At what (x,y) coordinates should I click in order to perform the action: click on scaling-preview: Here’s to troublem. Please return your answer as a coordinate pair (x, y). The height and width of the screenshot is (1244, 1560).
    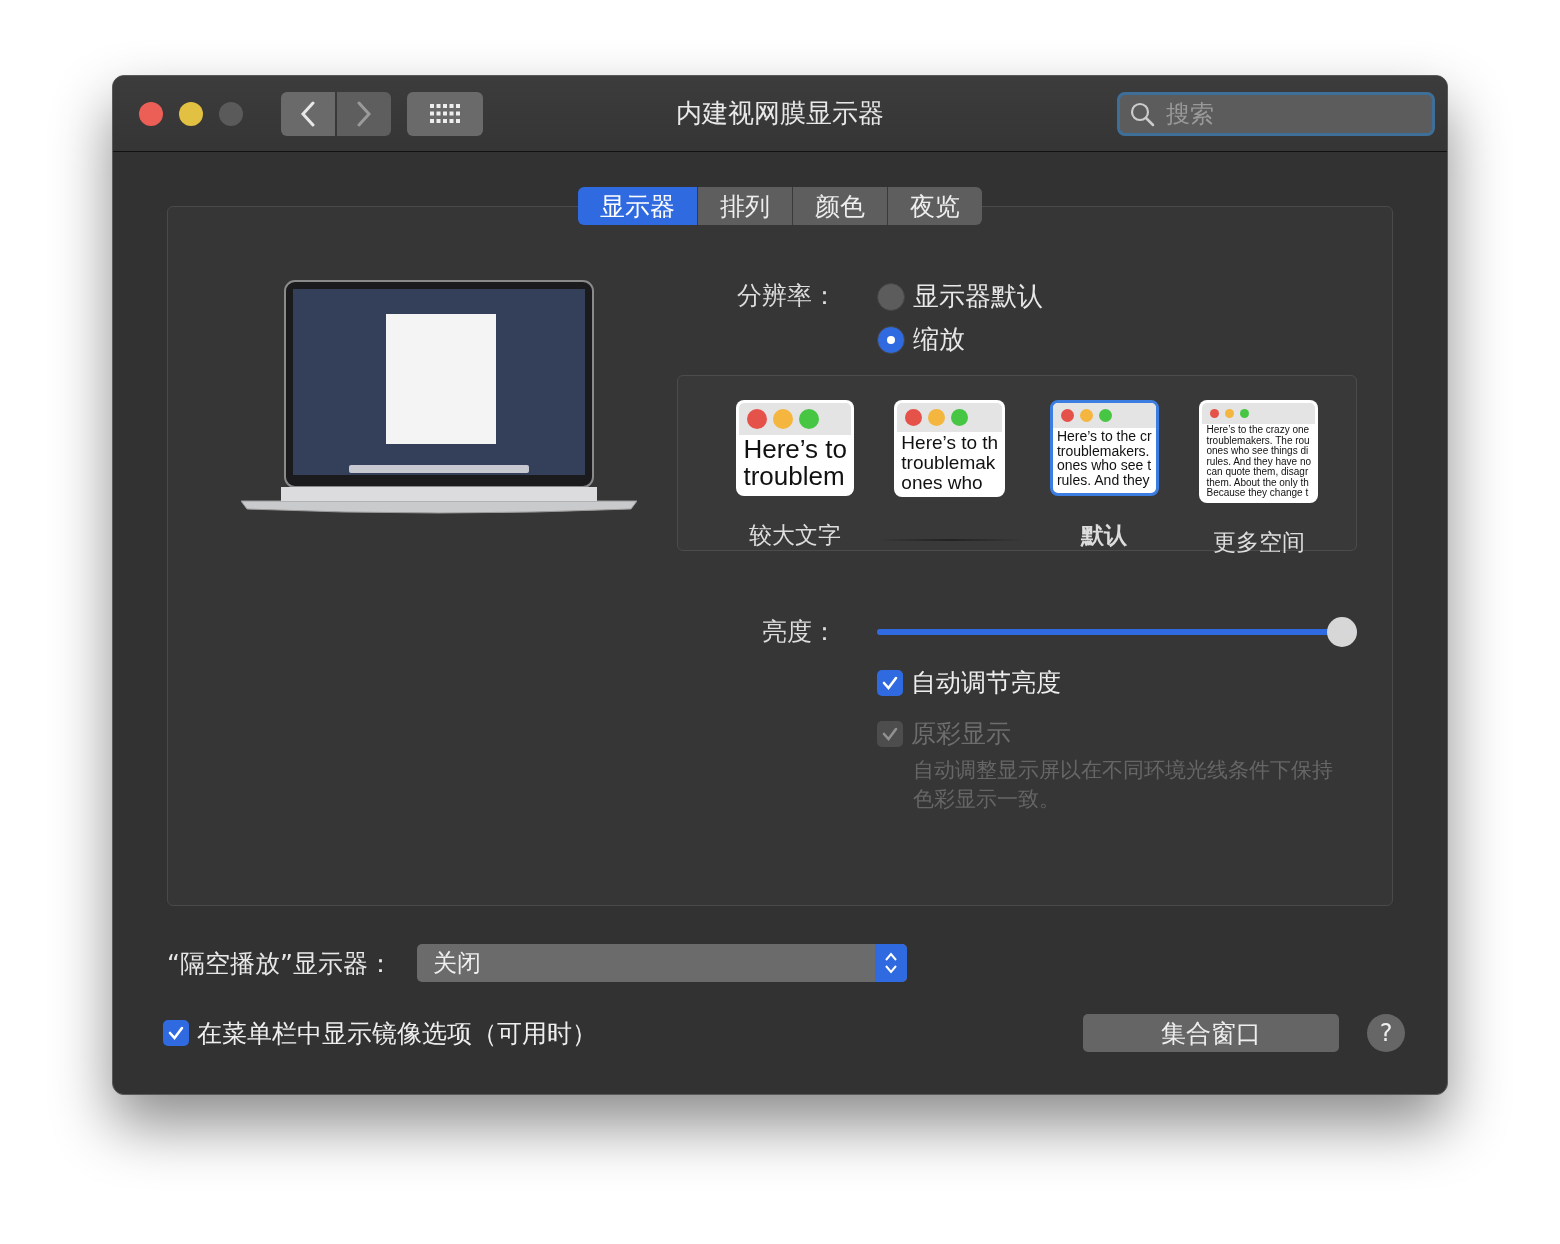
    Looking at the image, I should click on (795, 448).